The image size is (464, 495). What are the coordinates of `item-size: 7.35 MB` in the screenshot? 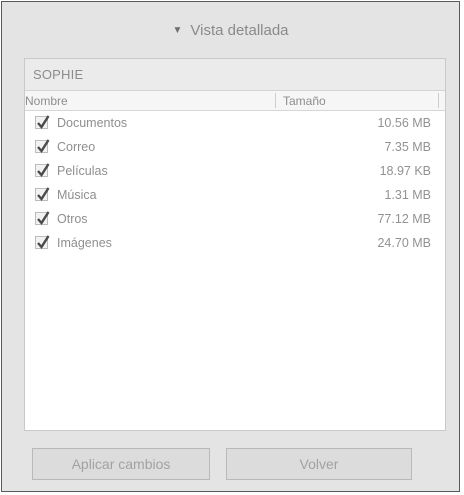 It's located at (407, 147).